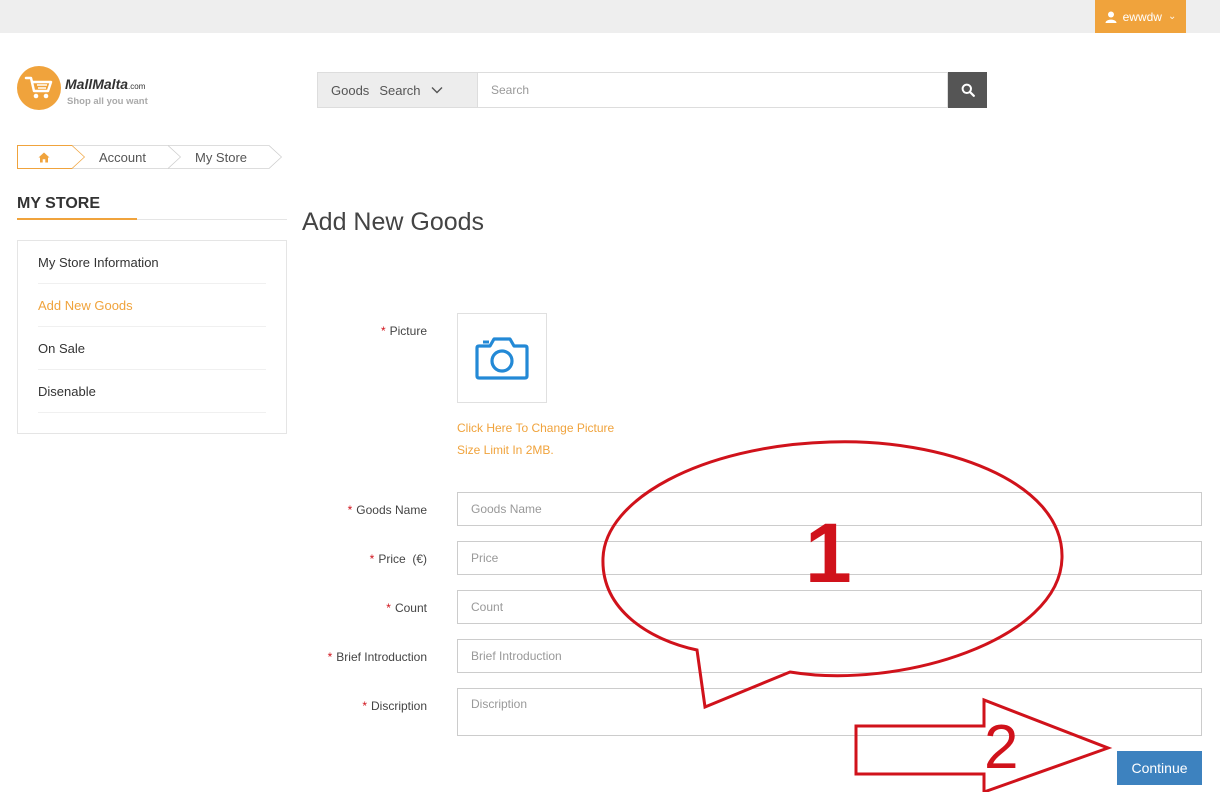 This screenshot has width=1220, height=792. I want to click on username: ewwdw, so click(1142, 16).